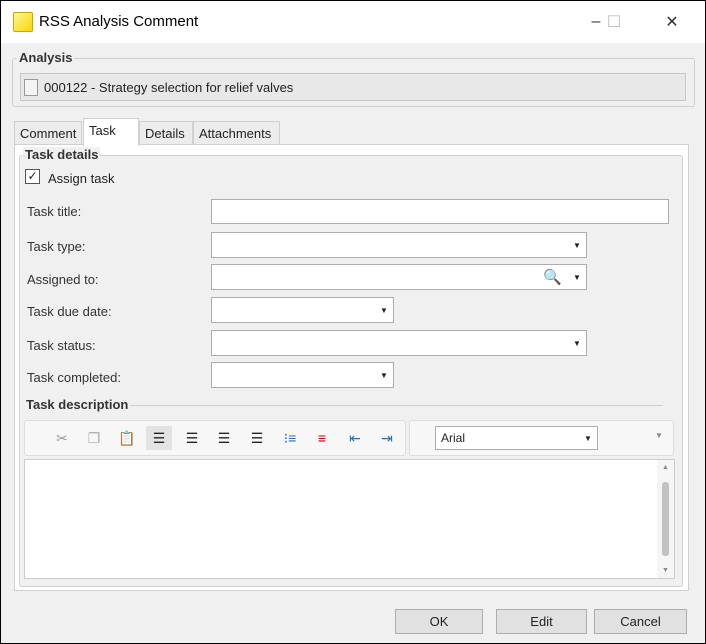 Image resolution: width=706 pixels, height=644 pixels. What do you see at coordinates (192, 438) in the screenshot?
I see `align-center-icon: ☰` at bounding box center [192, 438].